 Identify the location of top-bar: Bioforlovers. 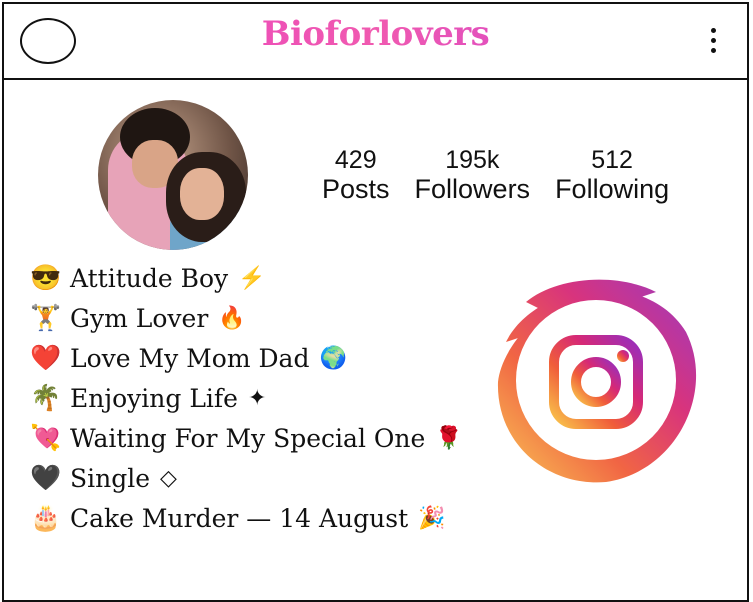
(375, 42).